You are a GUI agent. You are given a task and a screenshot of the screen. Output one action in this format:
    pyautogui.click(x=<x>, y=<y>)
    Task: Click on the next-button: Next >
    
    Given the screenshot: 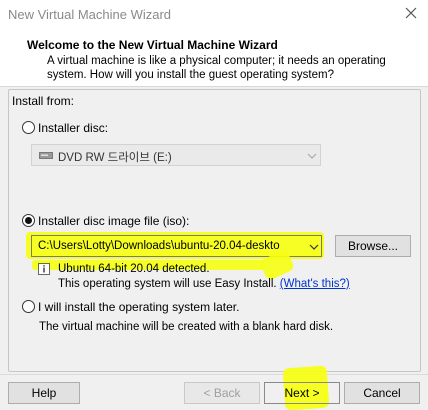 What is the action you would take?
    pyautogui.click(x=302, y=393)
    